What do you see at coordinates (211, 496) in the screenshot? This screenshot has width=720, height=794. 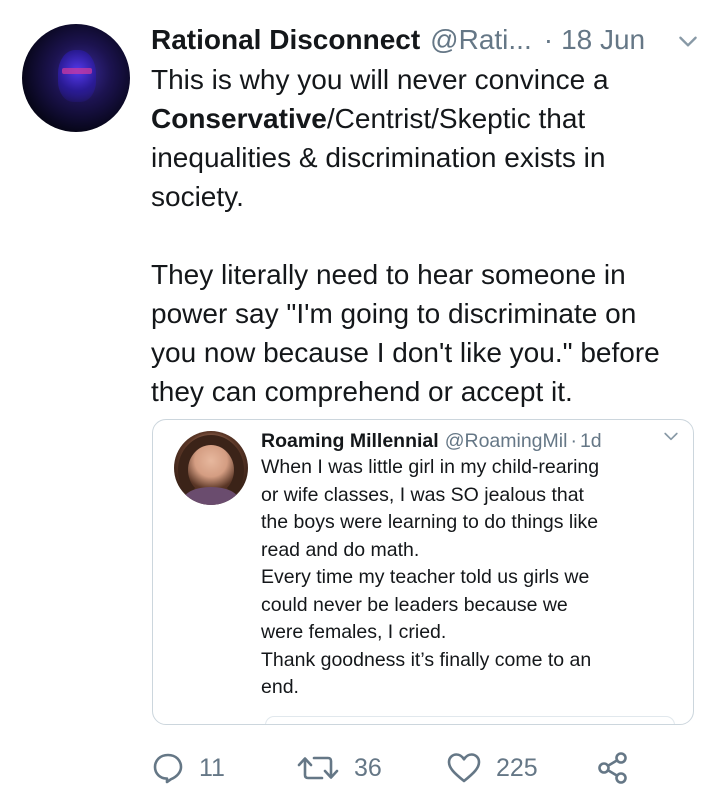 I see `avatar-shirt` at bounding box center [211, 496].